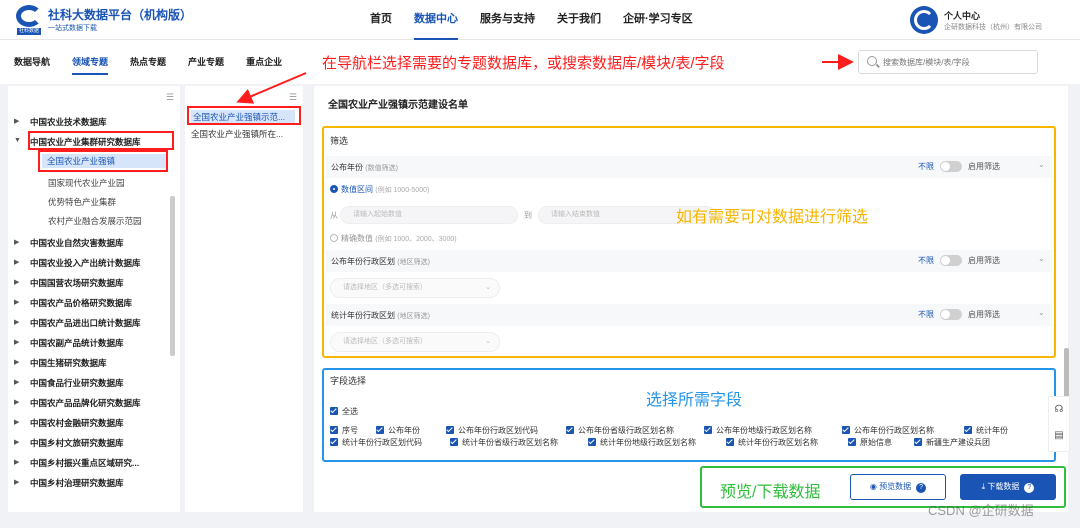  I want to click on tree-item: ▶ 中国农村金融研究数据库, so click(69, 423).